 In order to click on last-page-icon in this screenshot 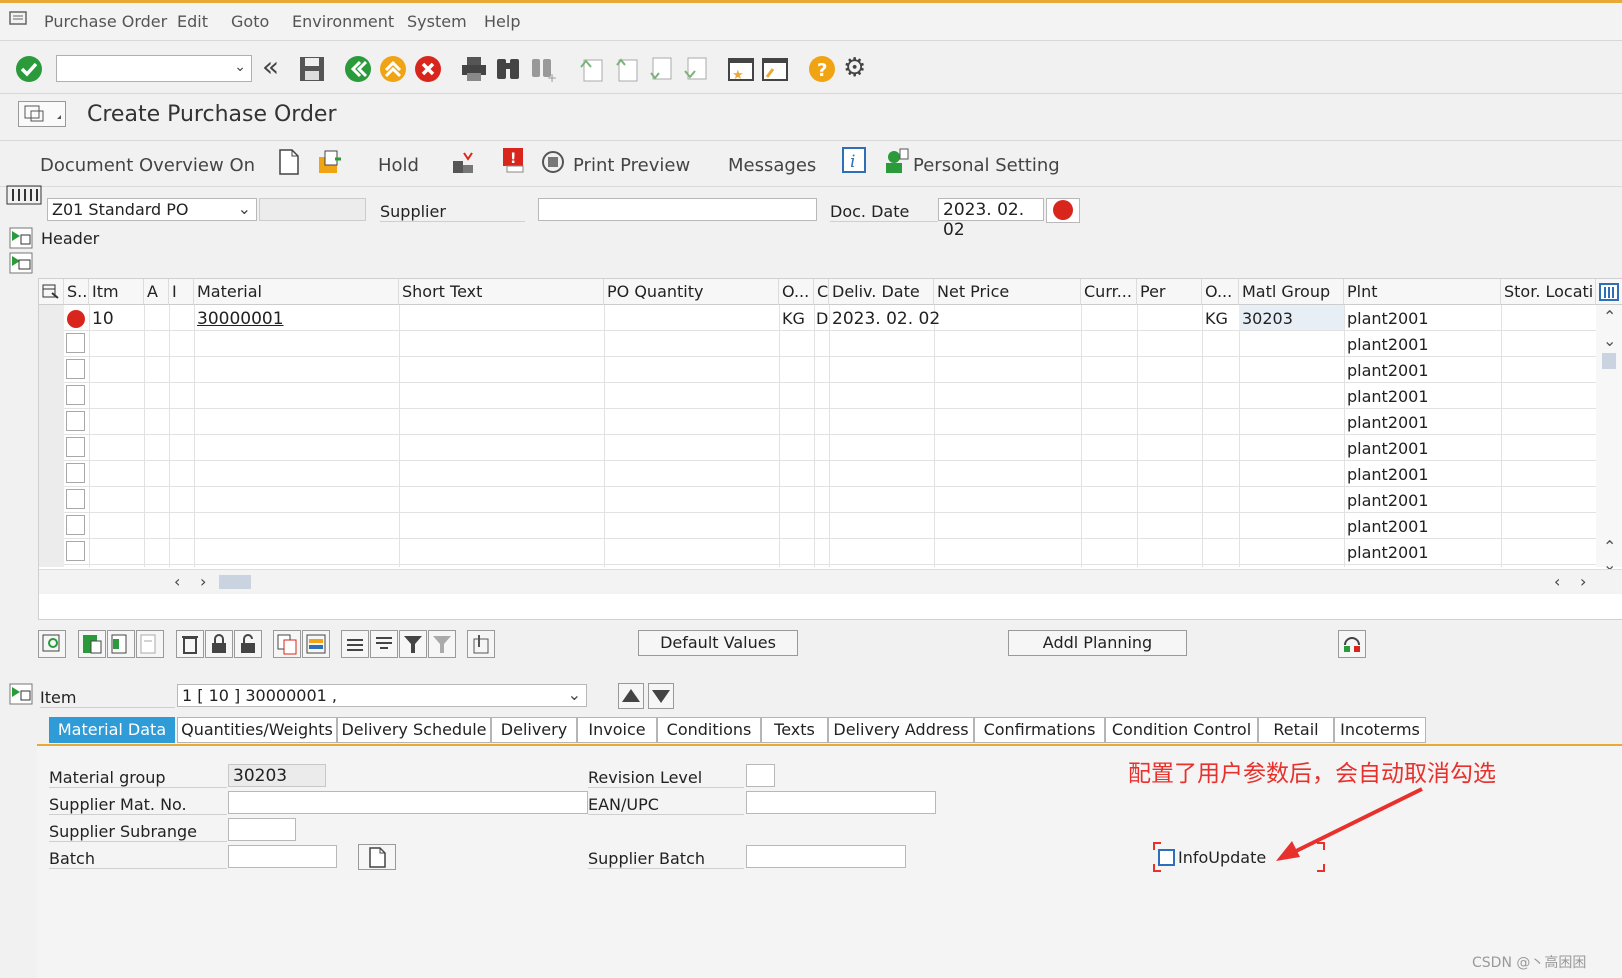, I will do `click(696, 69)`.